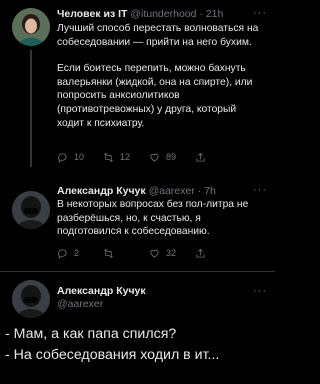  I want to click on reply-count: 10, so click(79, 157).